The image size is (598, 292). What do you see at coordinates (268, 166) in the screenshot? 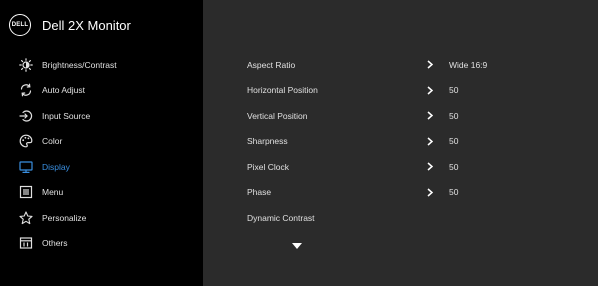
I see `setting-label: Pixel Clock` at bounding box center [268, 166].